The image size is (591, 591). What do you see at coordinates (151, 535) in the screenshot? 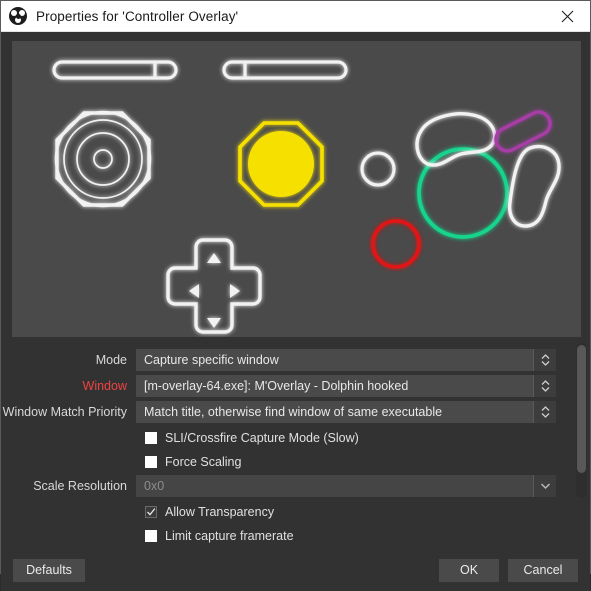
I see `limit-framerate-checkbox` at bounding box center [151, 535].